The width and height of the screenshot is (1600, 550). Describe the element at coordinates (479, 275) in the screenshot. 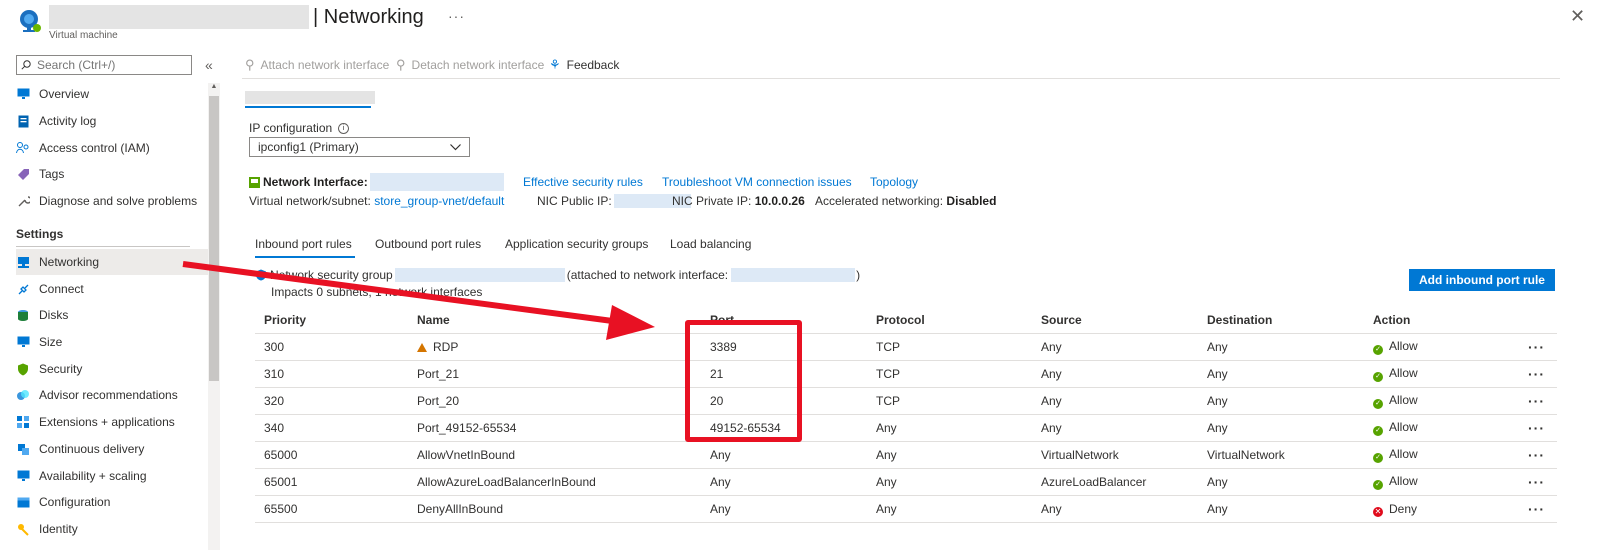

I see `redacted-nsg-name` at that location.